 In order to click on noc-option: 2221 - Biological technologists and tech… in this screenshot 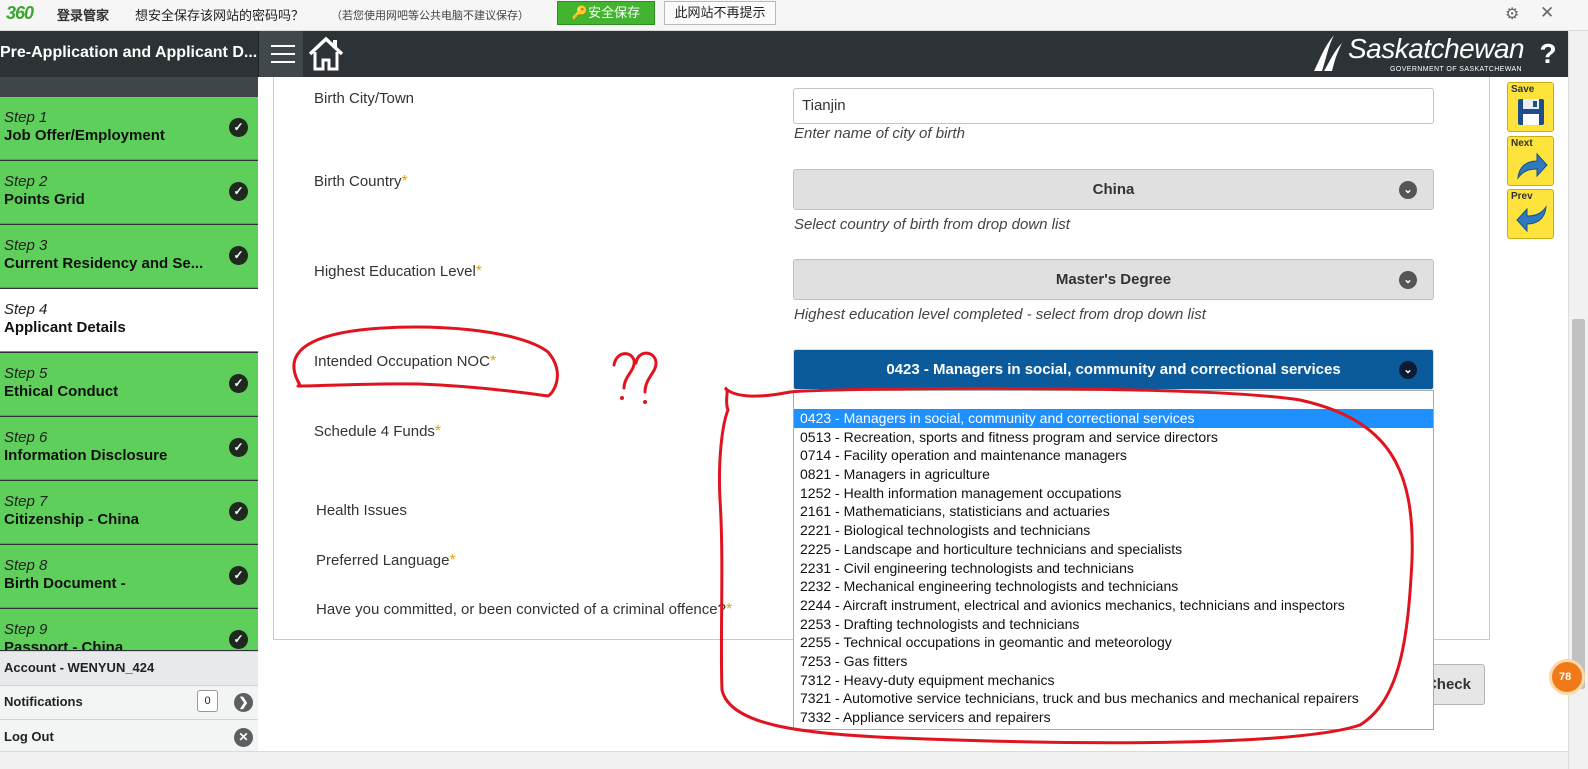, I will do `click(1113, 530)`.